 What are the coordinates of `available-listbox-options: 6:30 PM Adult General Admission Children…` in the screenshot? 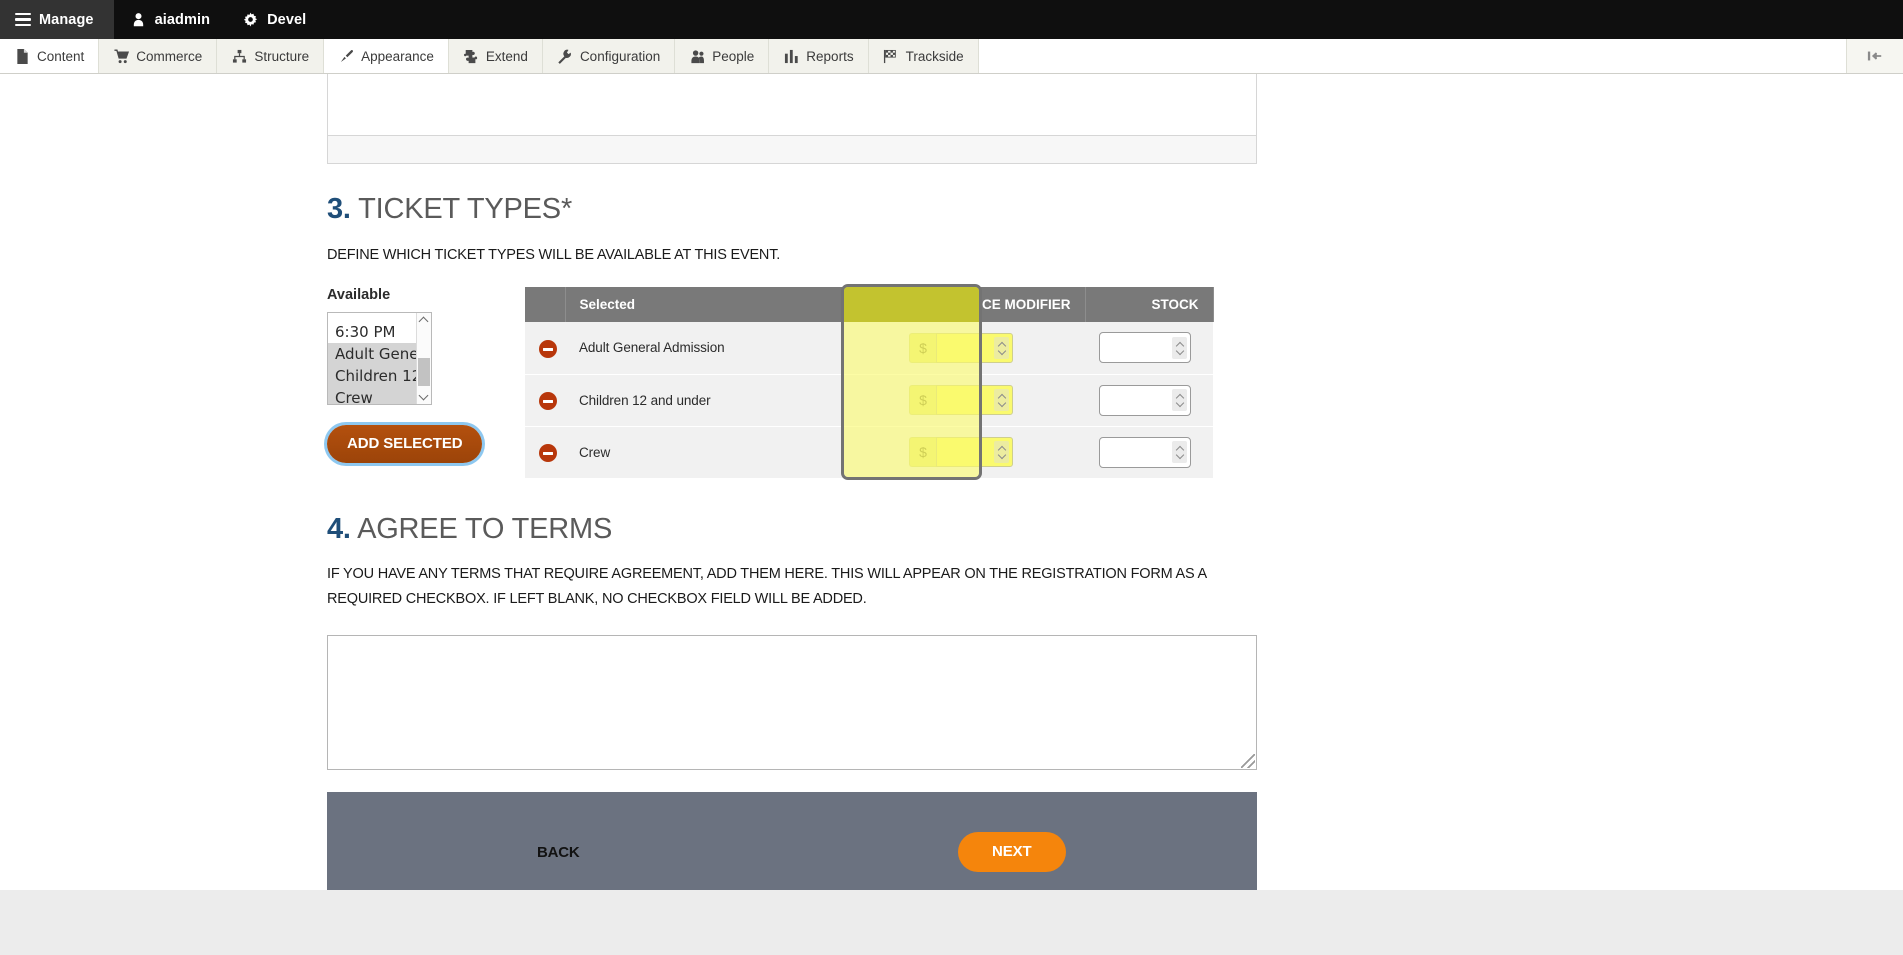 It's located at (379, 358).